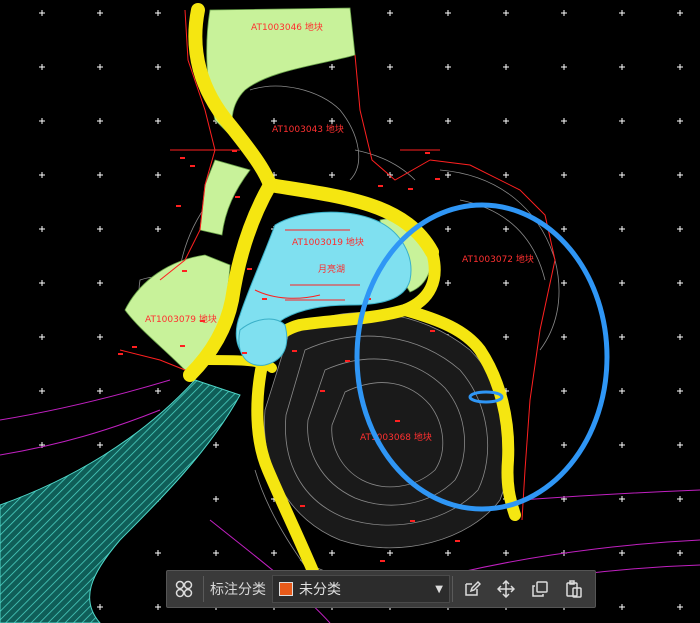 This screenshot has width=700, height=623. I want to click on edit-button, so click(472, 589).